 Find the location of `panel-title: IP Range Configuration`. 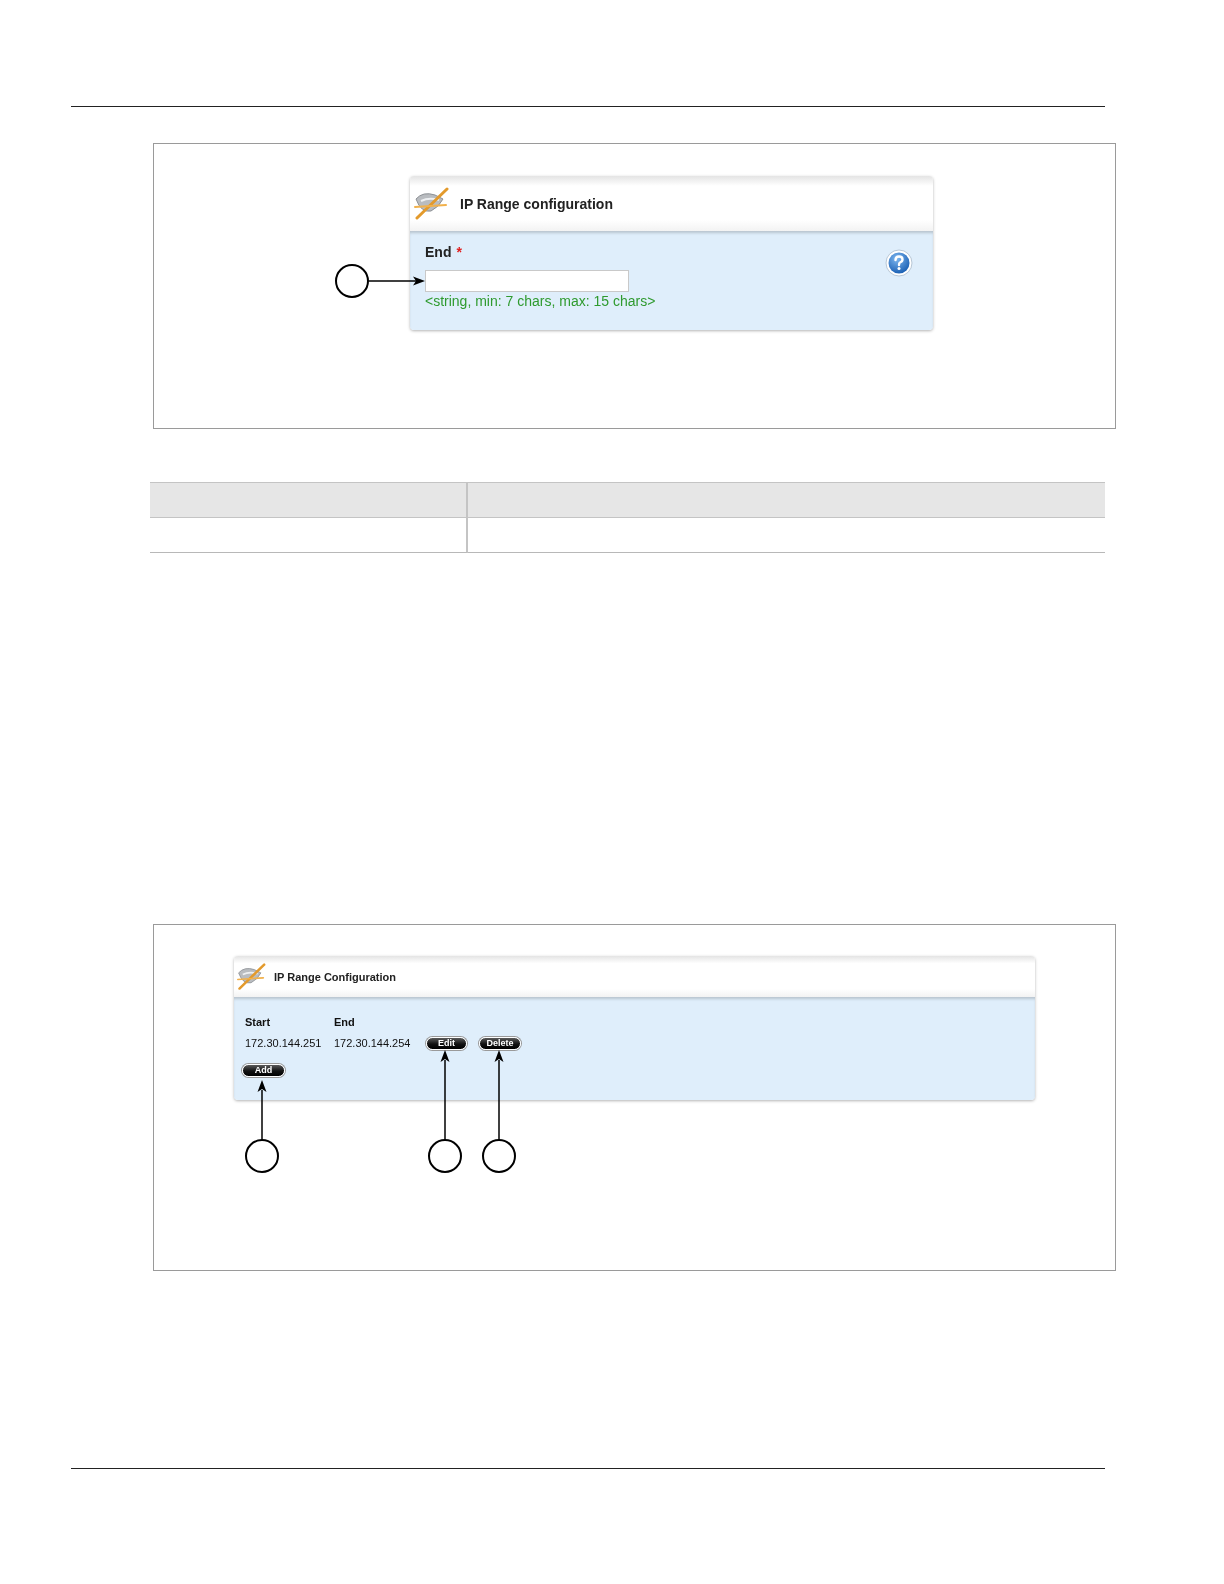

panel-title: IP Range Configuration is located at coordinates (335, 976).